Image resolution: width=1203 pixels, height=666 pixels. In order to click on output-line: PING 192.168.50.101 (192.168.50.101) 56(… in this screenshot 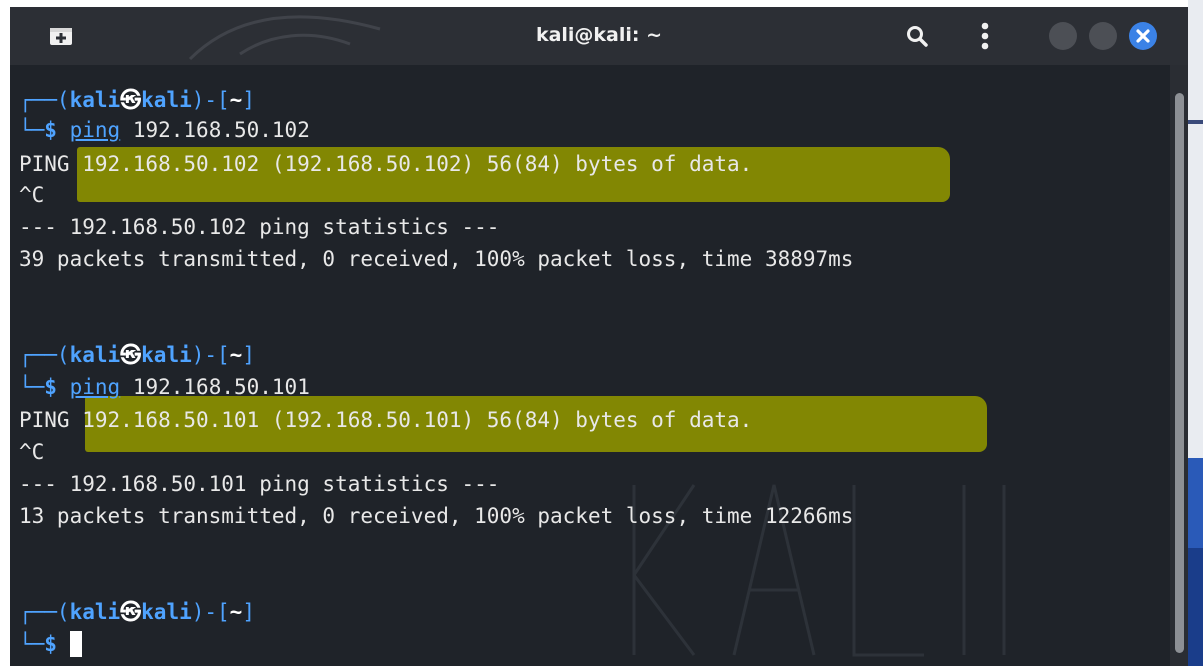, I will do `click(386, 420)`.